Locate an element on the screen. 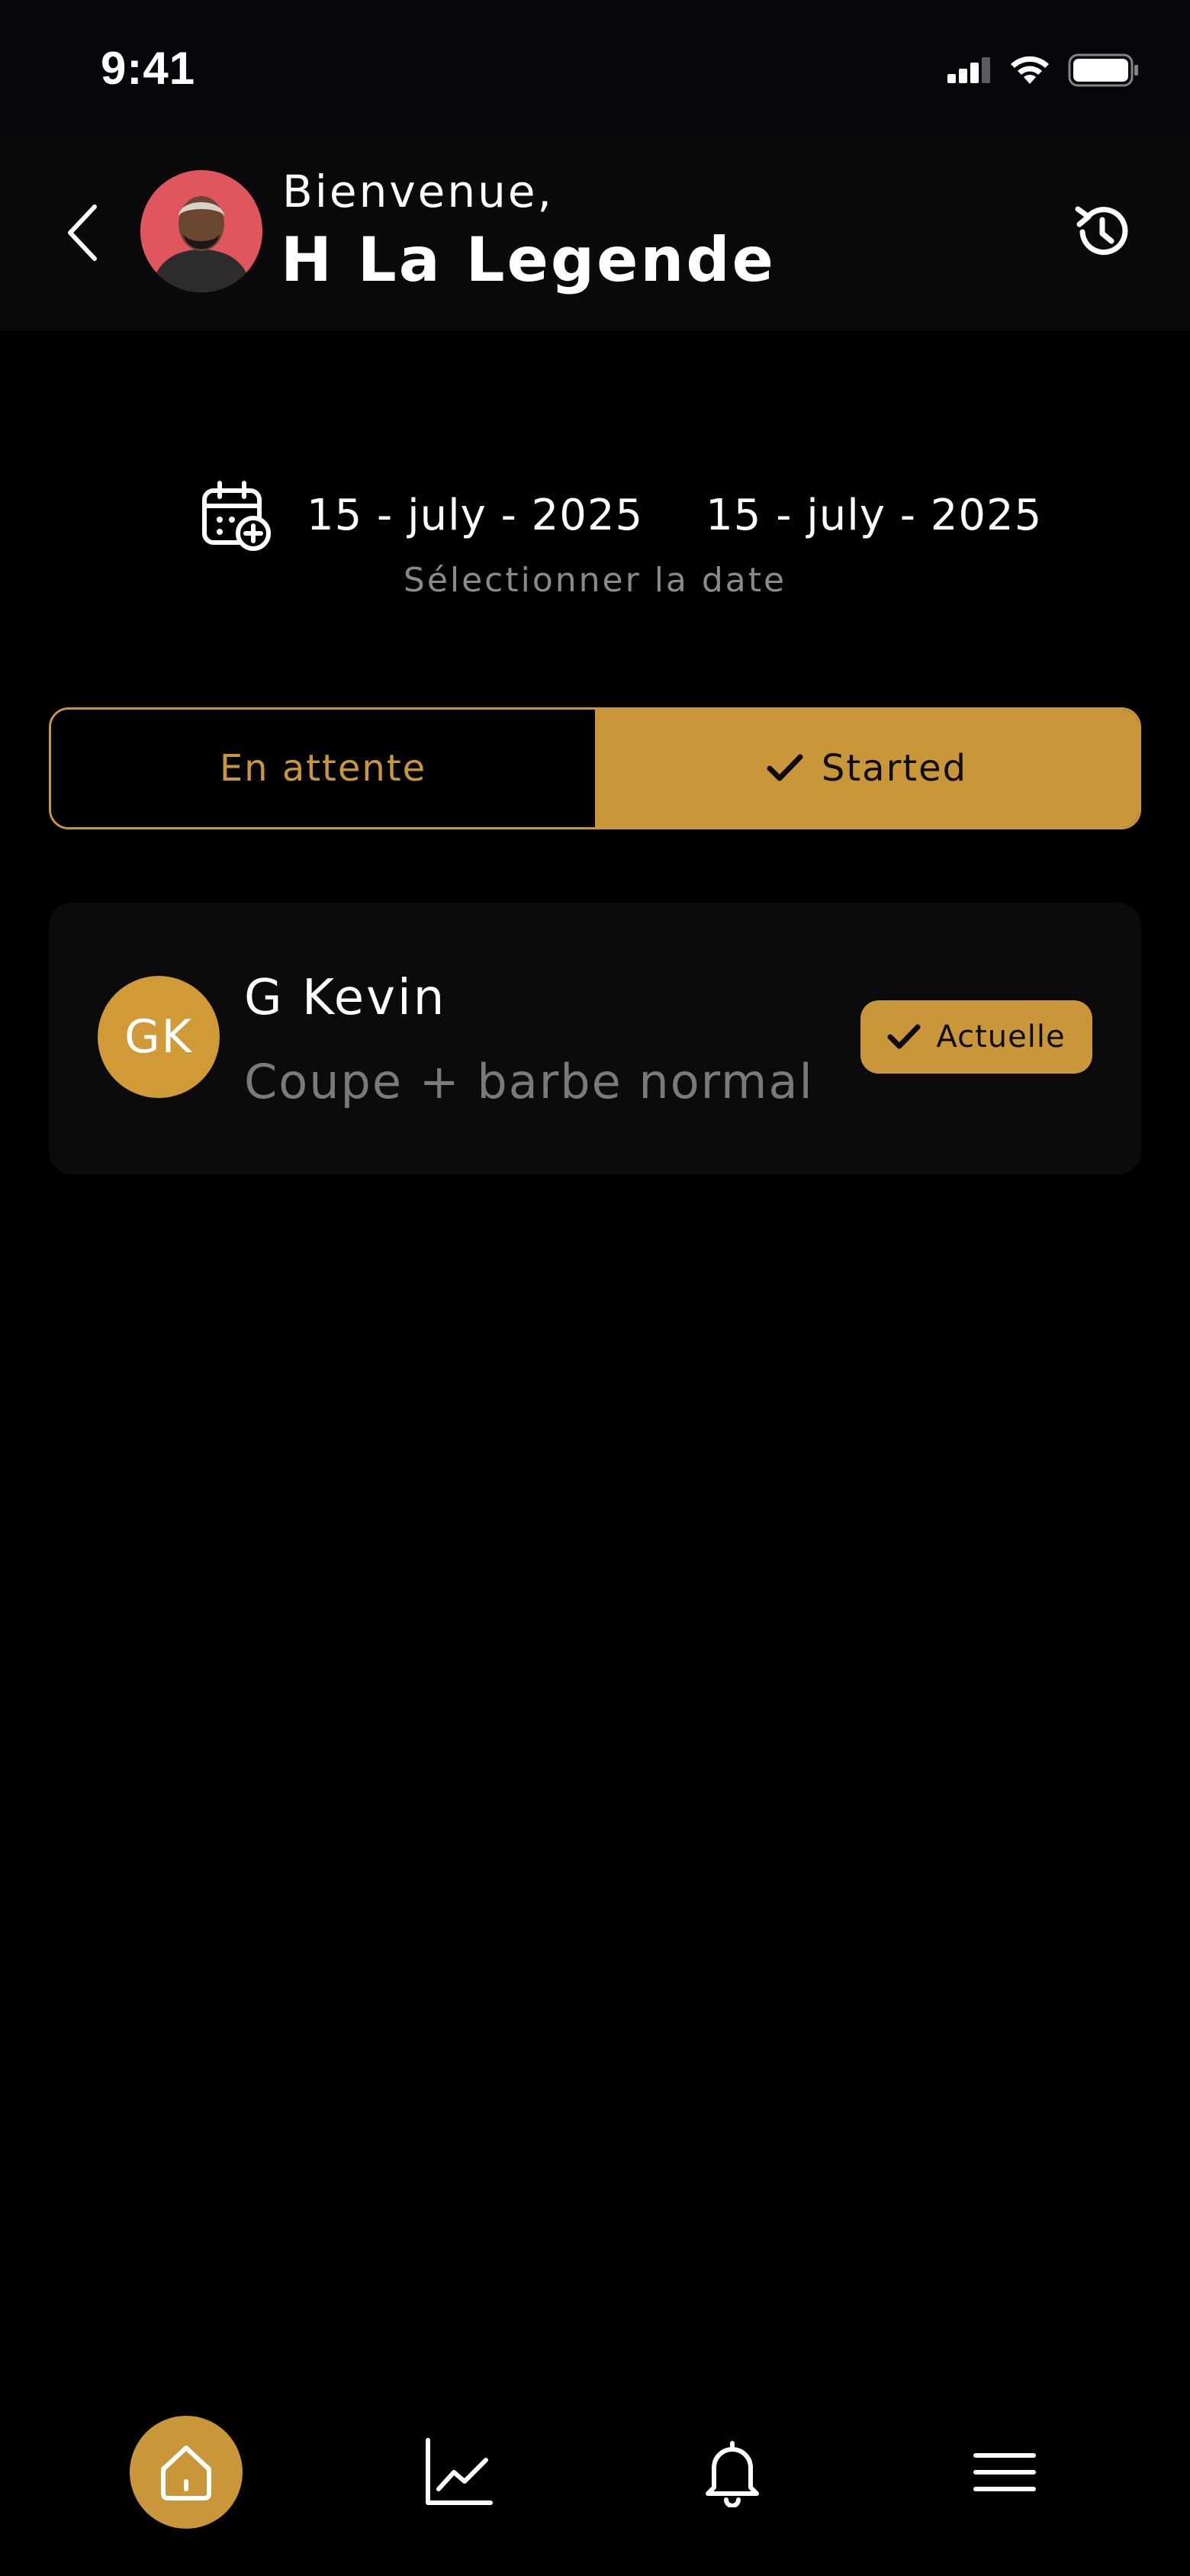  status-time: 9:41 is located at coordinates (148, 68).